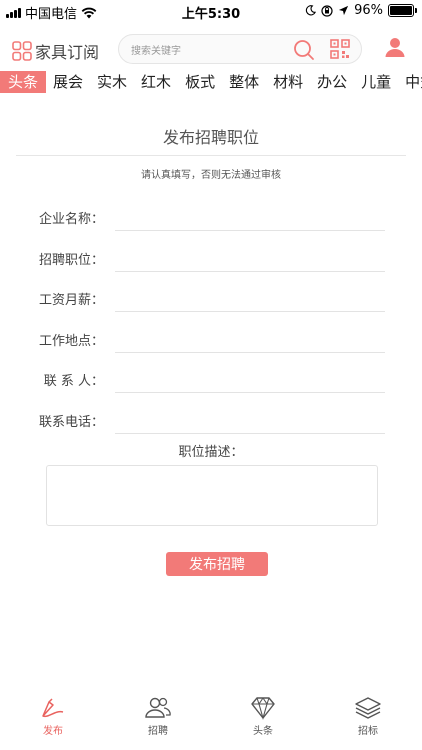 The width and height of the screenshot is (422, 750). What do you see at coordinates (368, 10) in the screenshot?
I see `battery-percent: 96%` at bounding box center [368, 10].